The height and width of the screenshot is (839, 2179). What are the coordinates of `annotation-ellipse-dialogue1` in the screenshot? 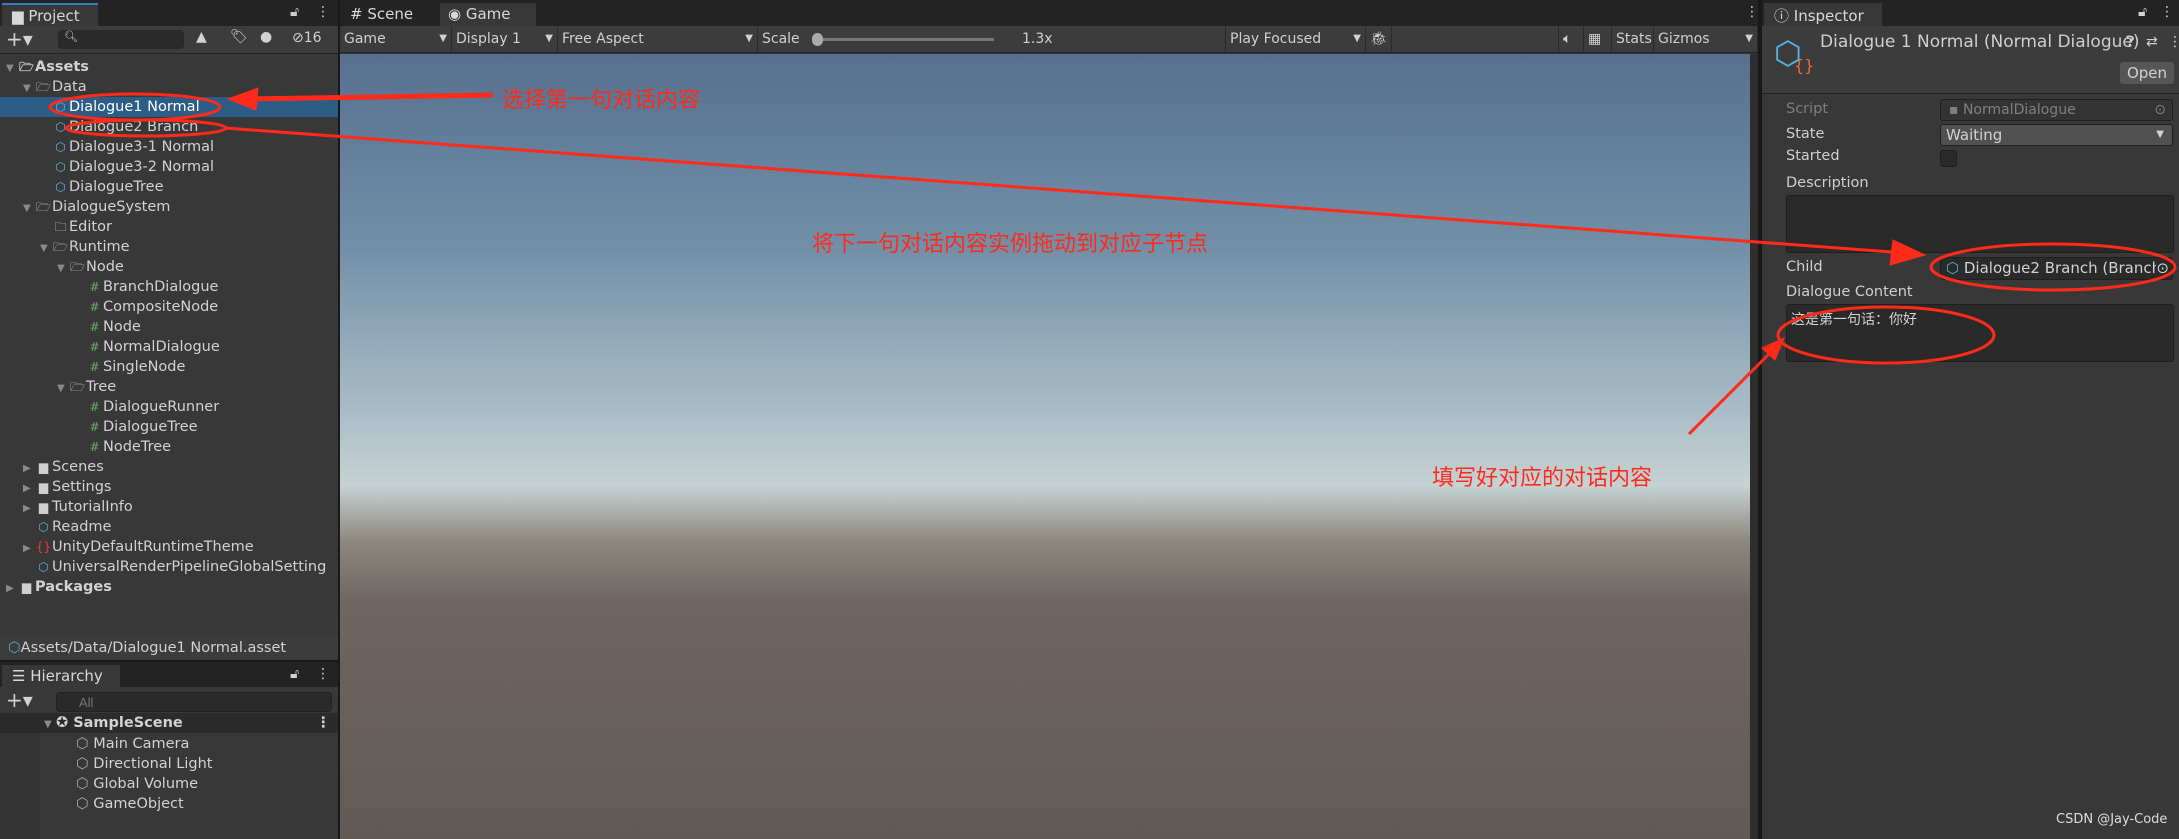 It's located at (135, 107).